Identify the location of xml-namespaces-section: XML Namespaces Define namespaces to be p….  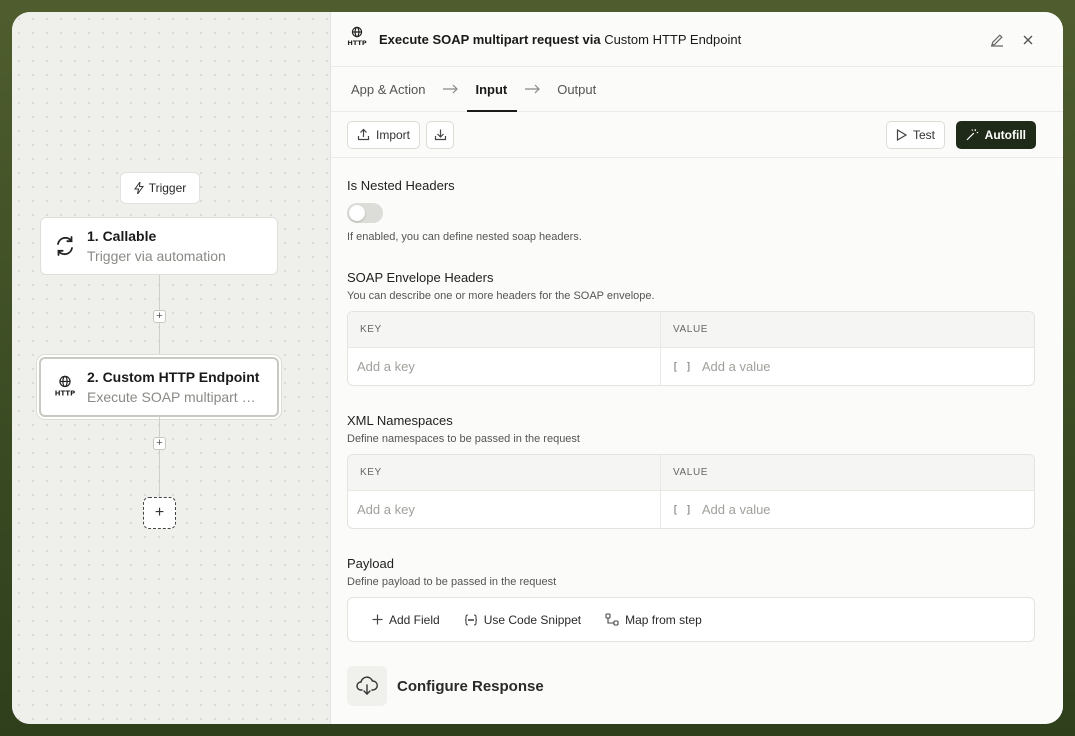
(697, 471).